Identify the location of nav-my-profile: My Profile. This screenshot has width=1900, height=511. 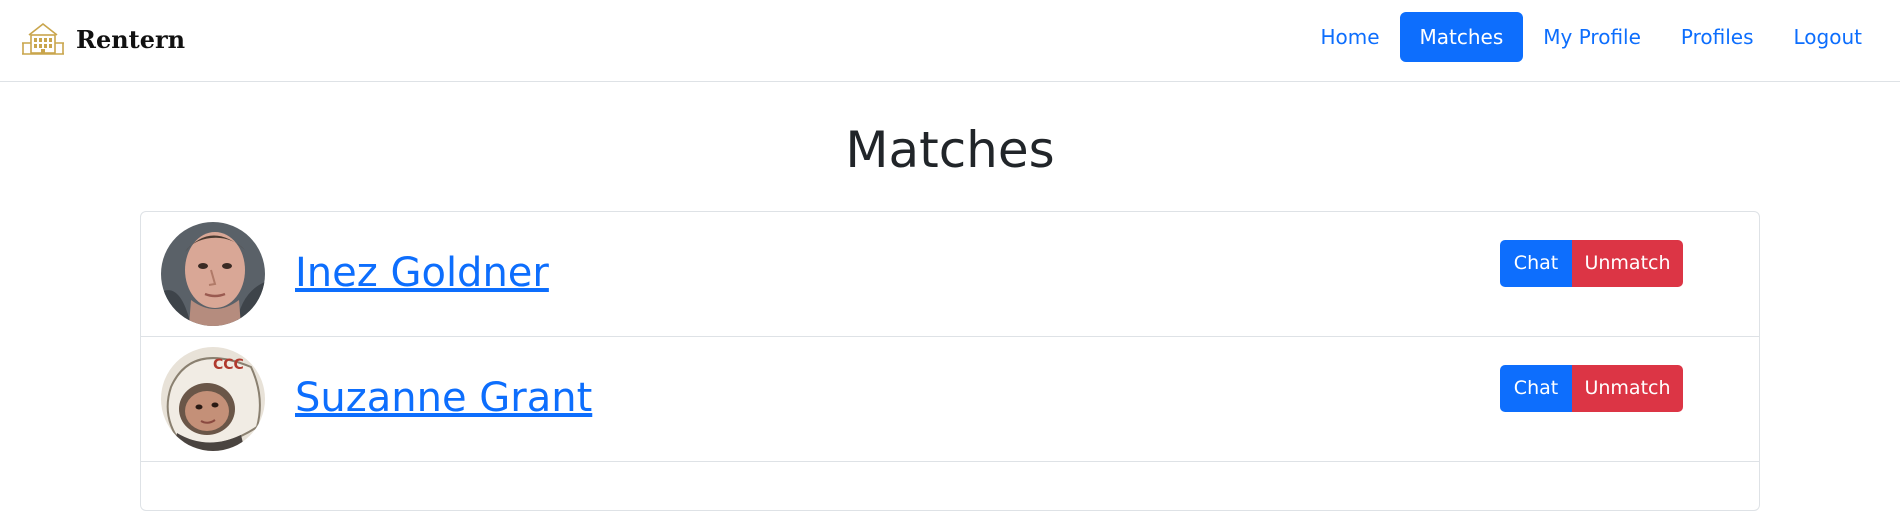
(1592, 37).